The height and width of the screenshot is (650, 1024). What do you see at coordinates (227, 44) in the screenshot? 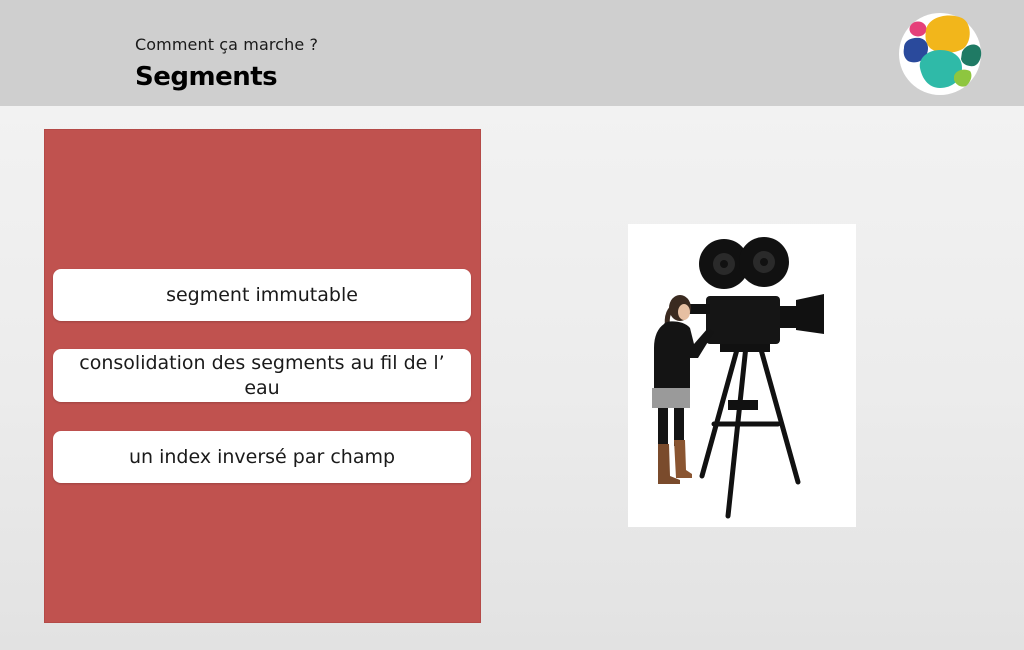
I see `header-subtitle: Comment ça marche ?` at bounding box center [227, 44].